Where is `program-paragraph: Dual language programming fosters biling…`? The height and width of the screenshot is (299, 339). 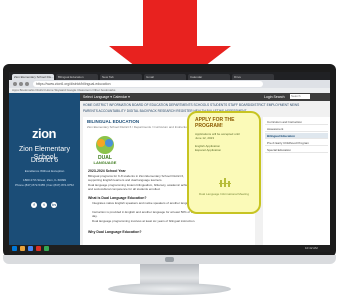 program-paragraph: Dual language programming fosters biling… is located at coordinates (143, 187).